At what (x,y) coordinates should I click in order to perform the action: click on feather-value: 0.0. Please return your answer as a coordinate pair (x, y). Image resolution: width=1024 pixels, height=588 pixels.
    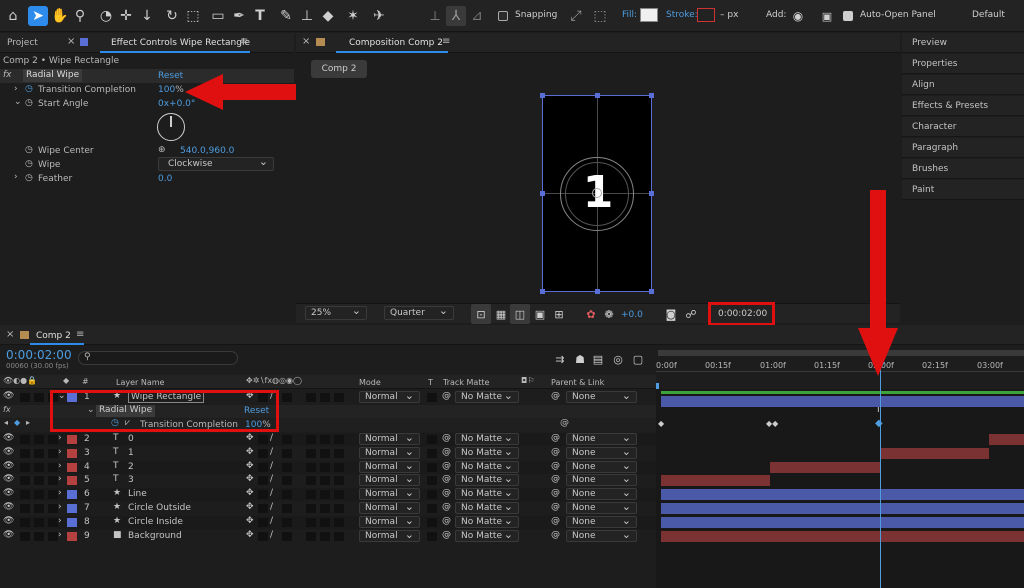
    Looking at the image, I should click on (165, 179).